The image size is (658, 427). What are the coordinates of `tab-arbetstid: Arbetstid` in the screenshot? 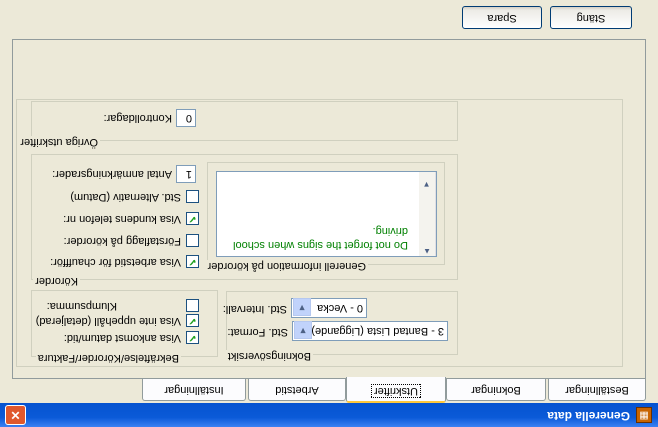 It's located at (297, 390).